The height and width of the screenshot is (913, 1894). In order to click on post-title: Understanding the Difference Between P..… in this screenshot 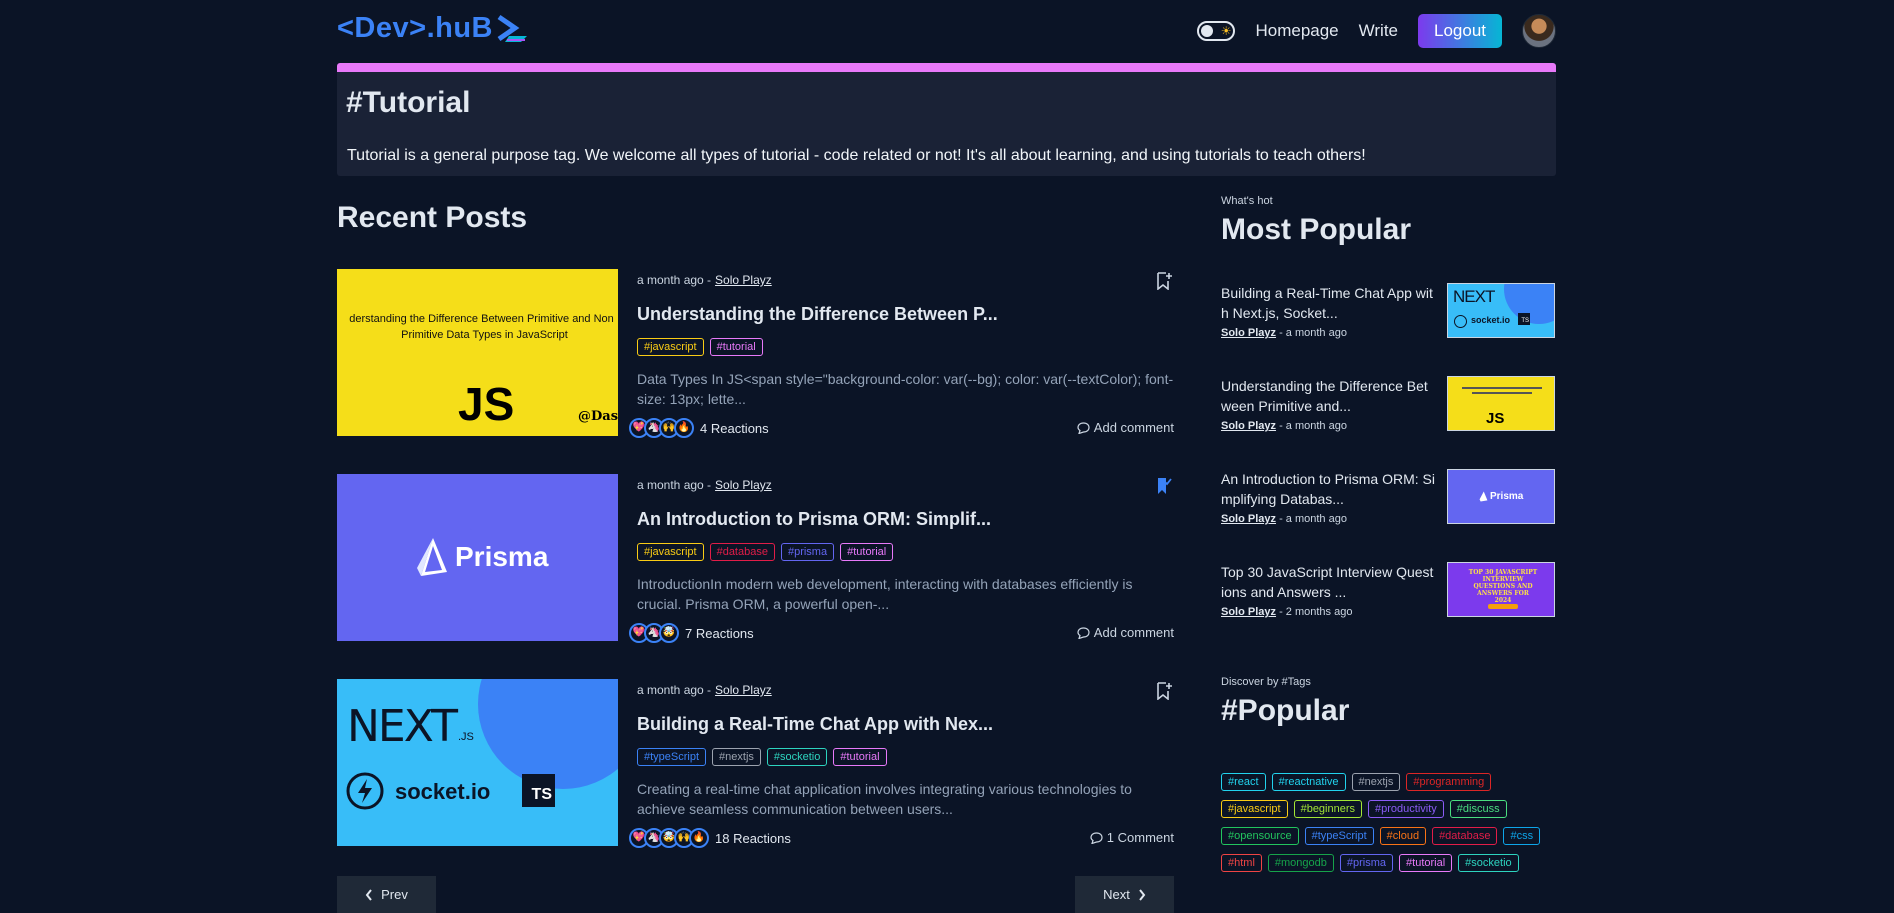, I will do `click(905, 314)`.